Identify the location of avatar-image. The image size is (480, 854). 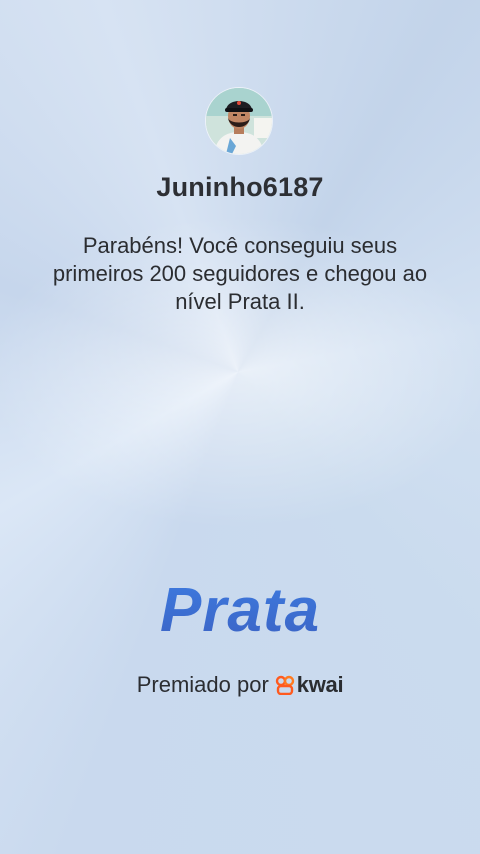
(239, 121).